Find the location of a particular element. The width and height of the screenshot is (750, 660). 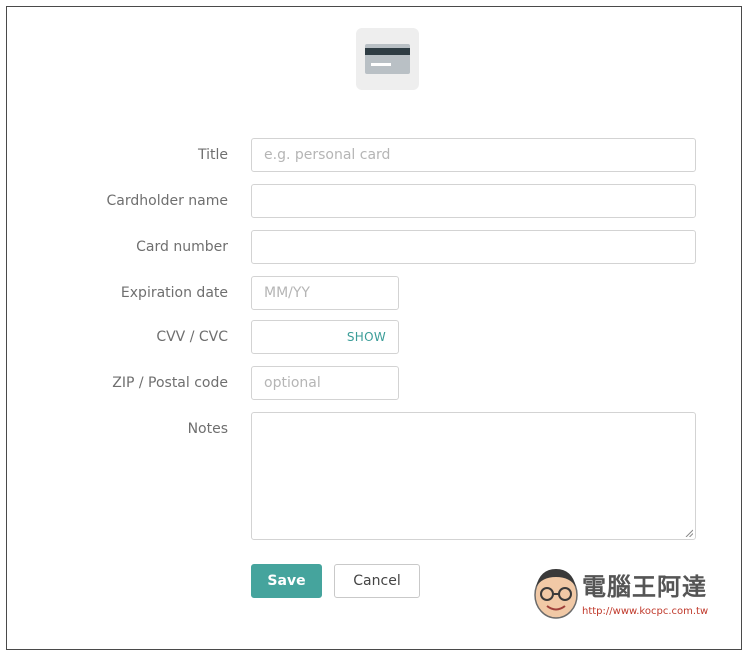

resize-grip-icon is located at coordinates (689, 533).